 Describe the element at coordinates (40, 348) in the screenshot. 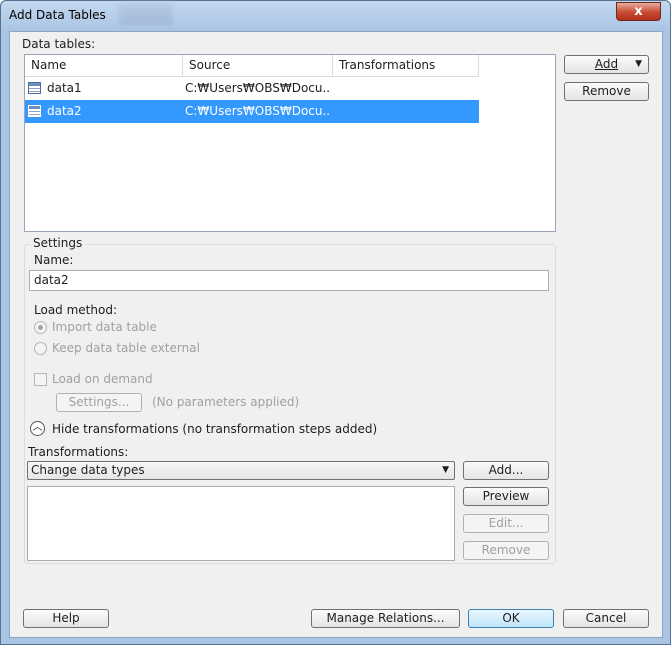

I see `keep-external-radio` at that location.